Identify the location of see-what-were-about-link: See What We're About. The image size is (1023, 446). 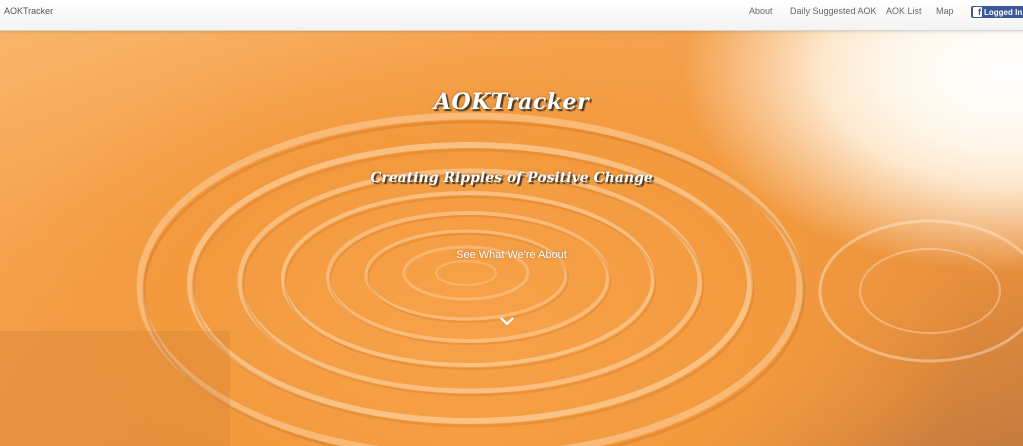
(511, 255).